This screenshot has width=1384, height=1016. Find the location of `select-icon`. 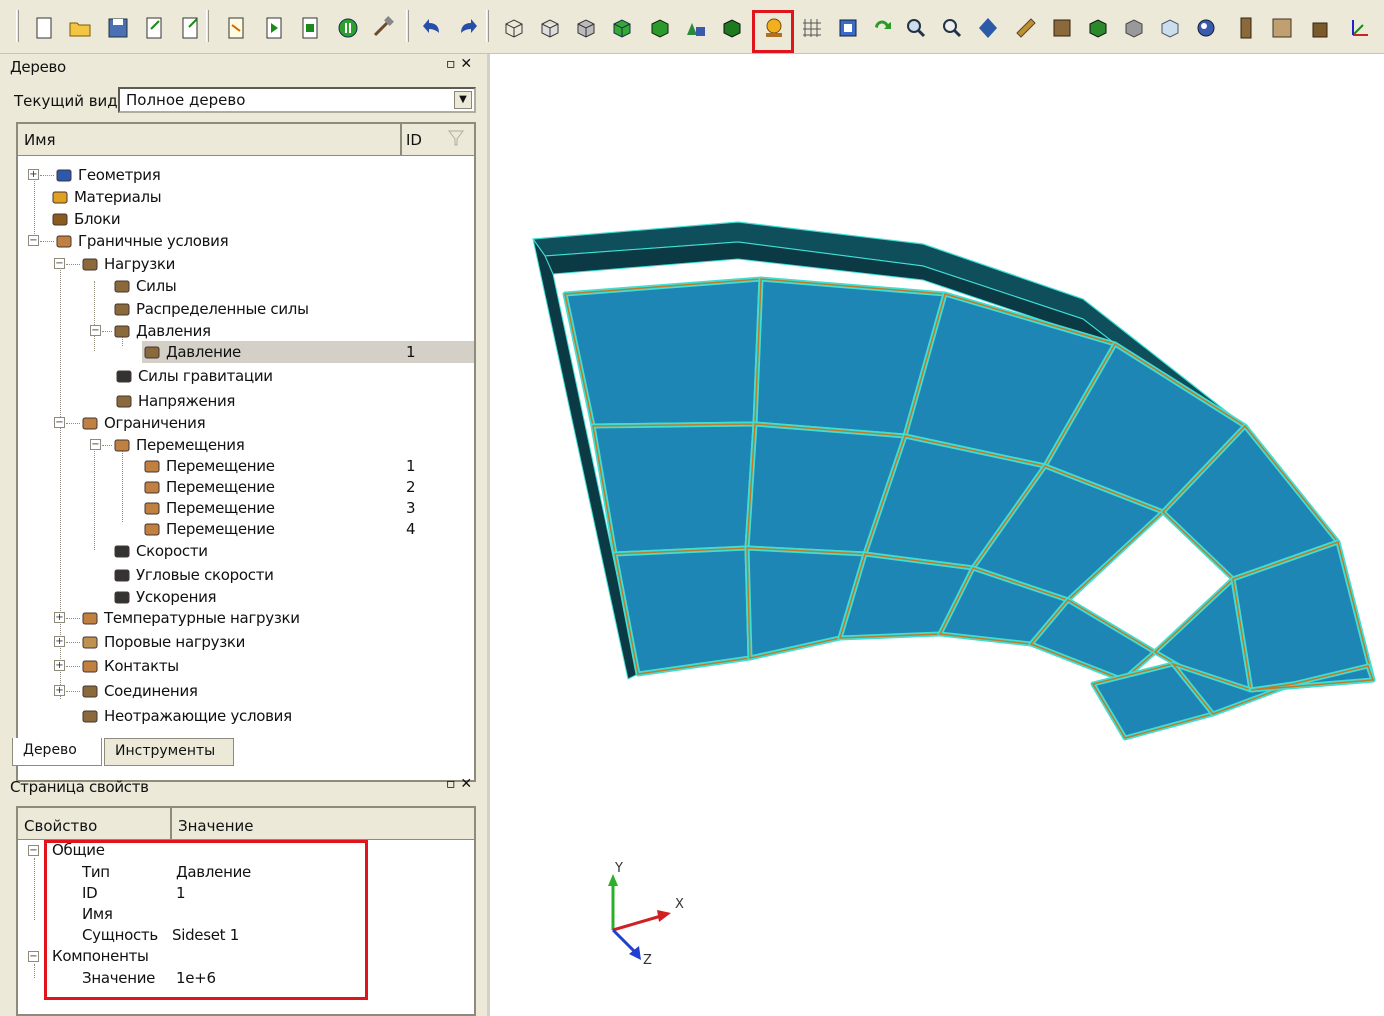

select-icon is located at coordinates (848, 28).